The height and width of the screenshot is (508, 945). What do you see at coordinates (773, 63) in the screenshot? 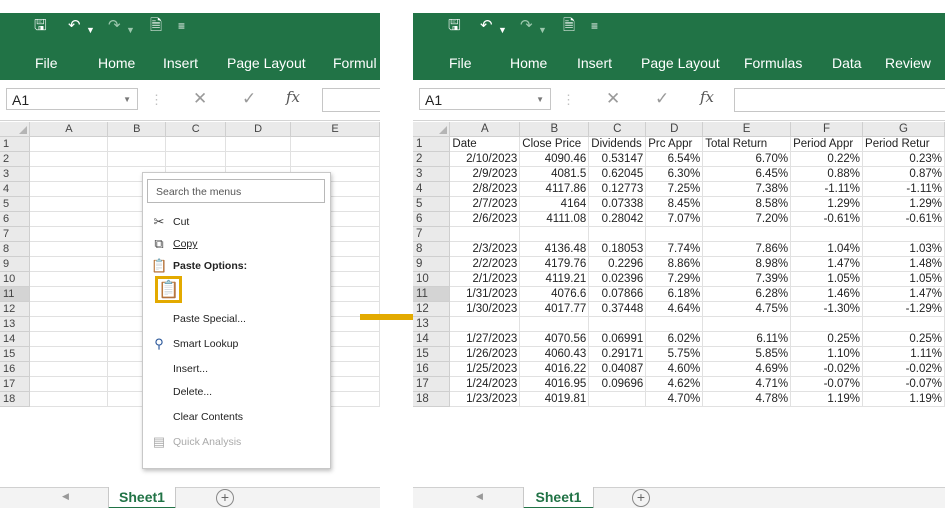
I see `tab-formulas: Formulas` at bounding box center [773, 63].